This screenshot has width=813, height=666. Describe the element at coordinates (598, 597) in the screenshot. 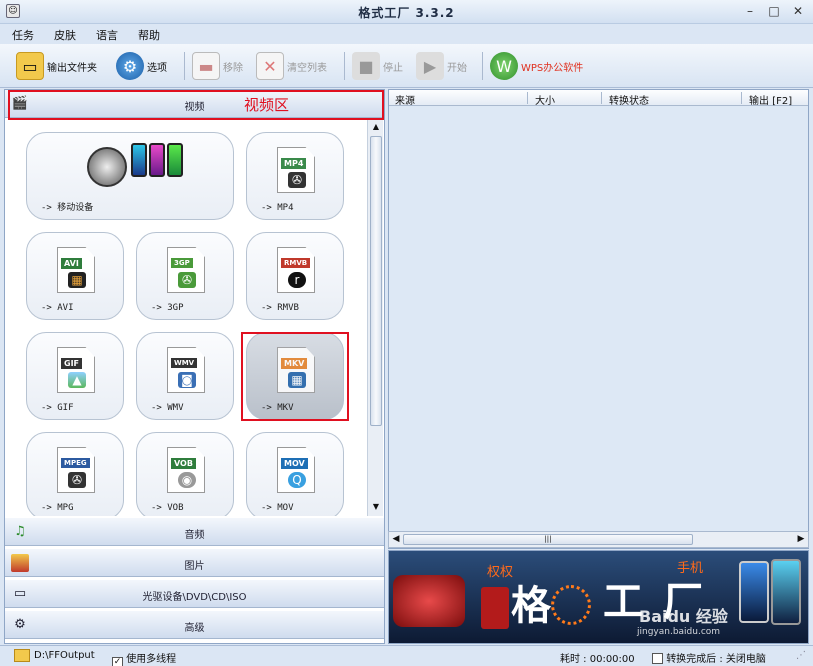

I see `promo-banner: 权权 格 工 厂 手机 Baidu 经验 jingyan.baidu.com` at that location.